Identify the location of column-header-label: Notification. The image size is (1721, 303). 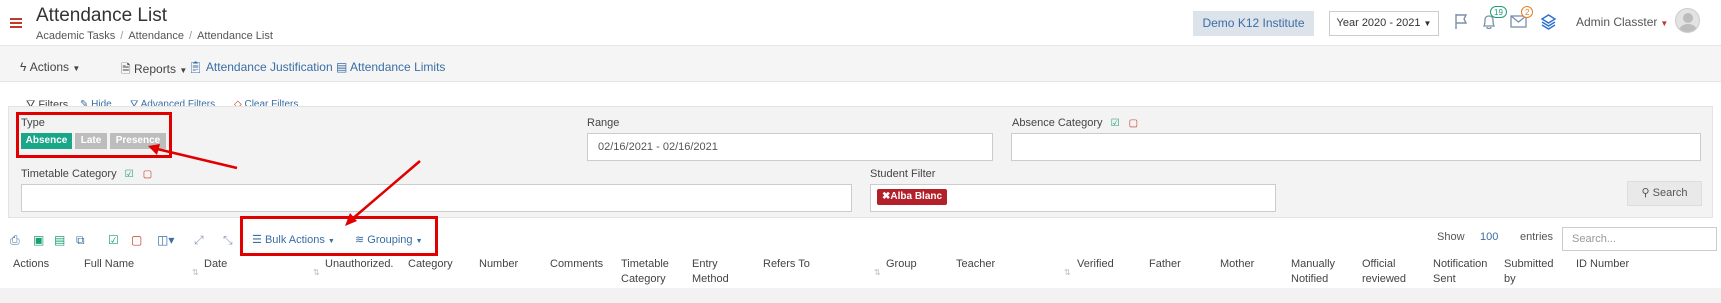
(1460, 264).